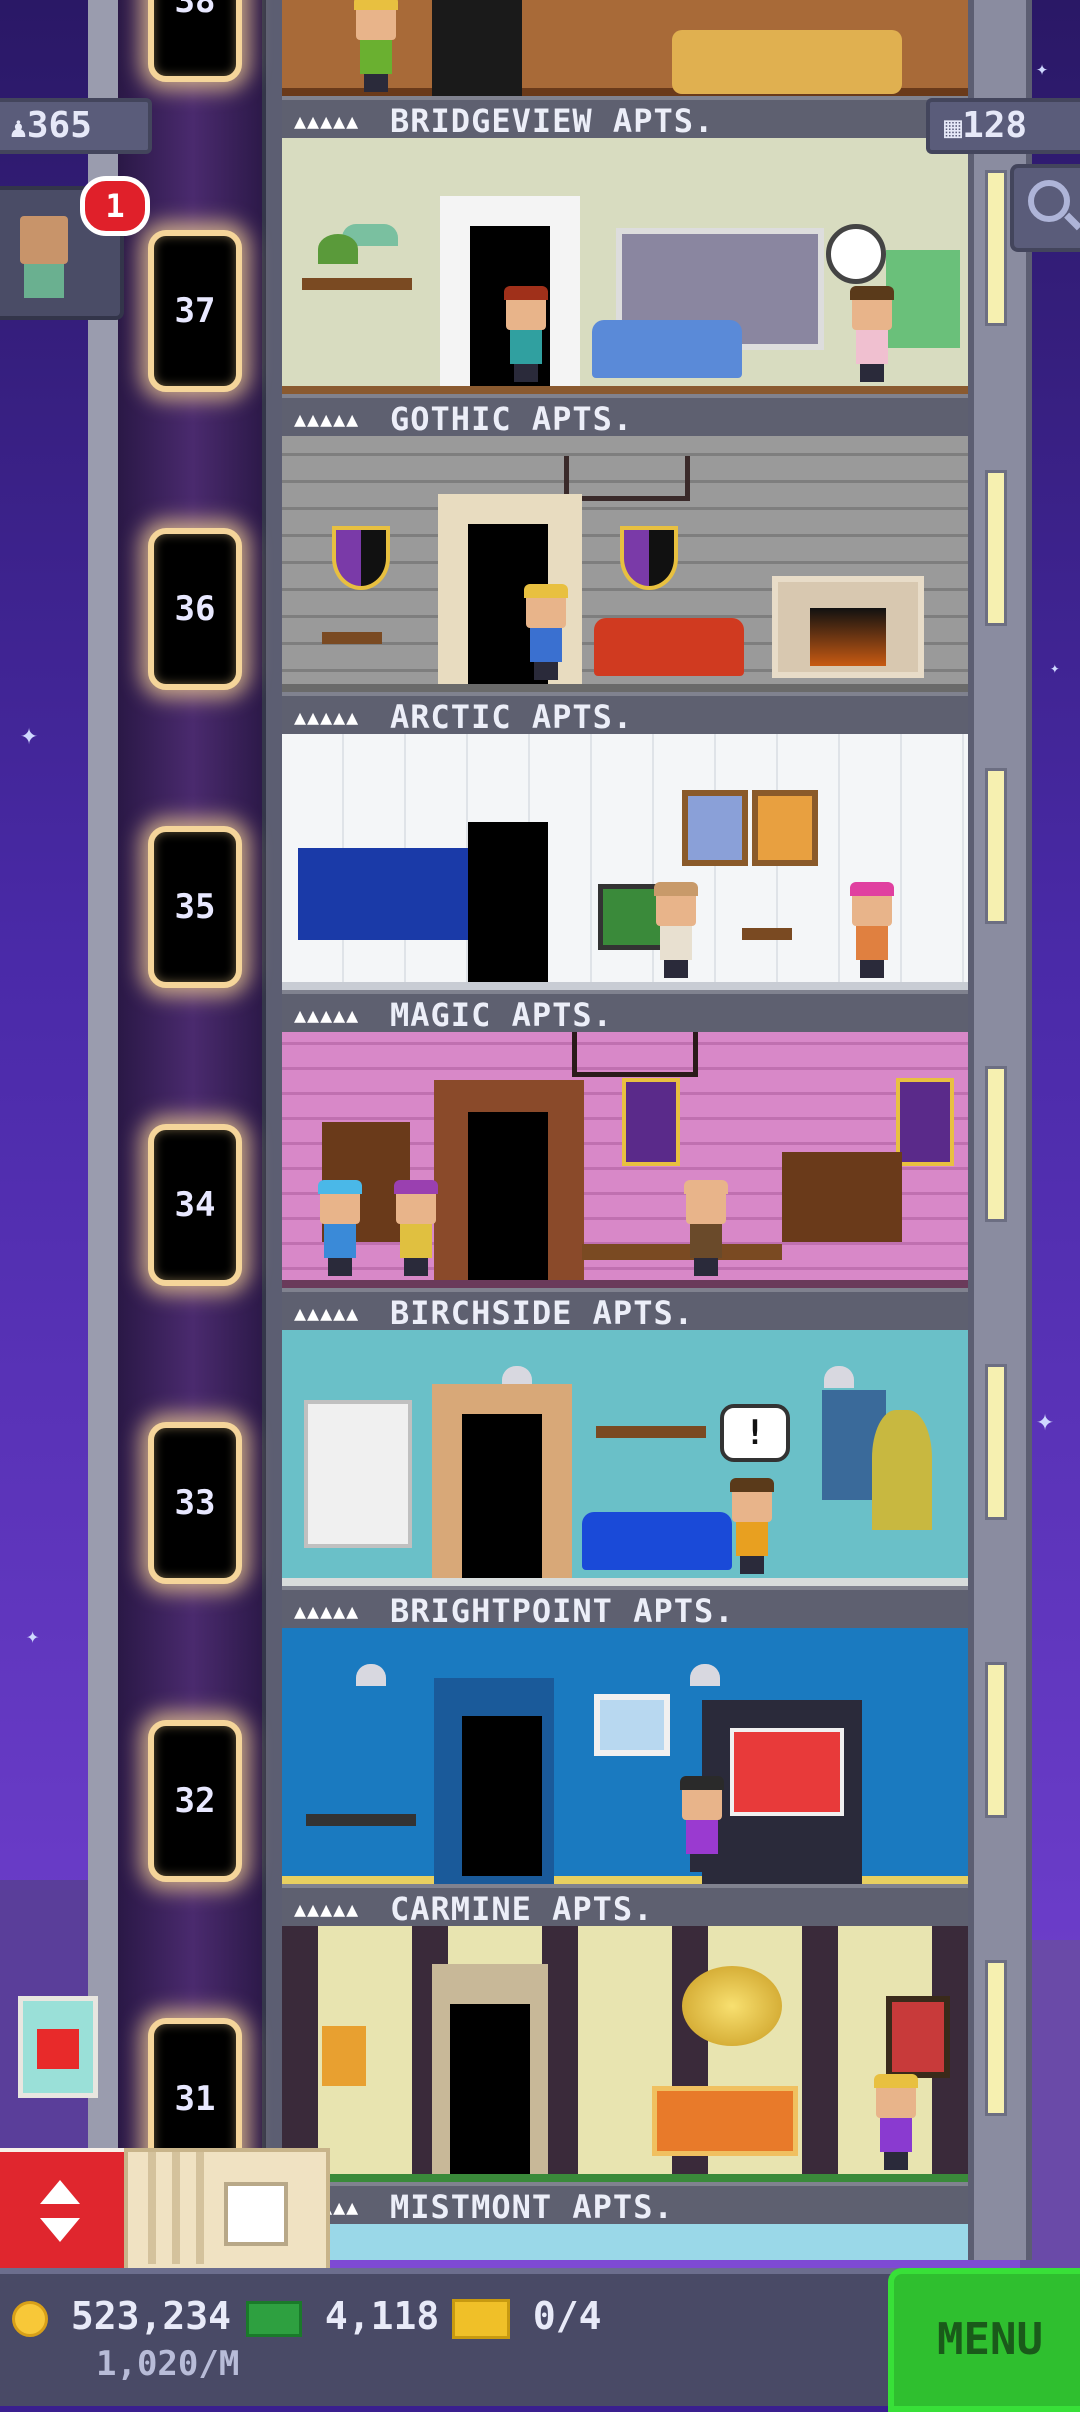 This screenshot has width=1080, height=2412. Describe the element at coordinates (725, 2121) in the screenshot. I see `bed` at that location.